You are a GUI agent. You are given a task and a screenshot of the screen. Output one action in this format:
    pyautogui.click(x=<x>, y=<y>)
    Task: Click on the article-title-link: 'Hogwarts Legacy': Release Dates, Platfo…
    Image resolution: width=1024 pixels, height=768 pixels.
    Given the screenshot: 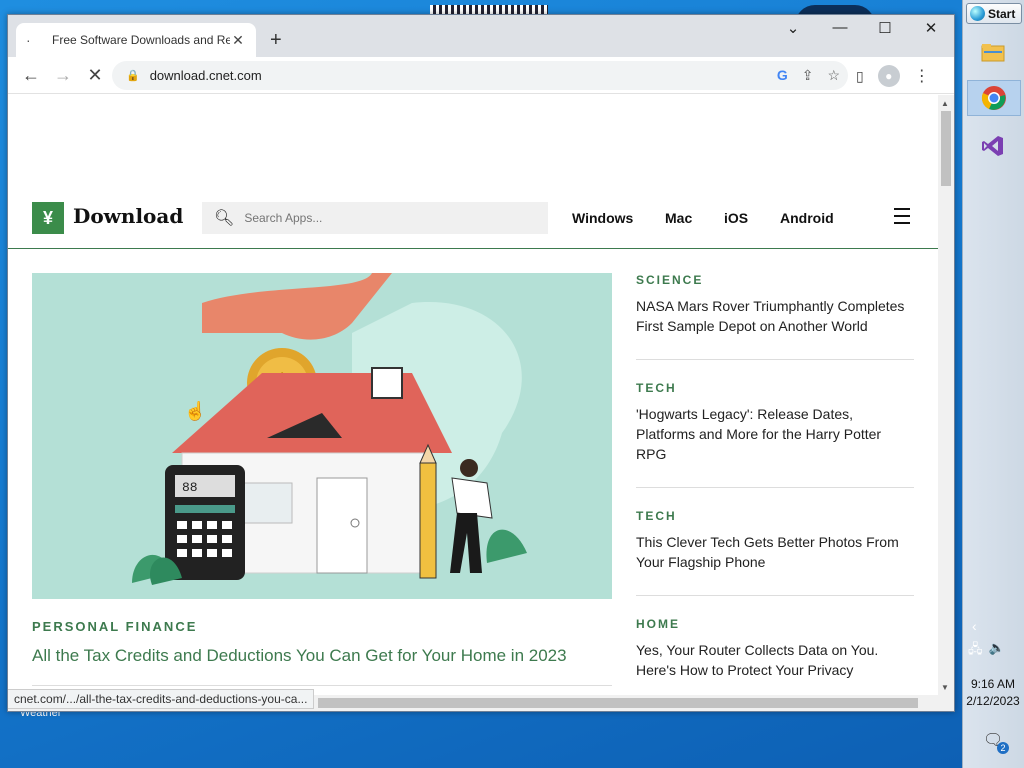 What is the action you would take?
    pyautogui.click(x=775, y=434)
    